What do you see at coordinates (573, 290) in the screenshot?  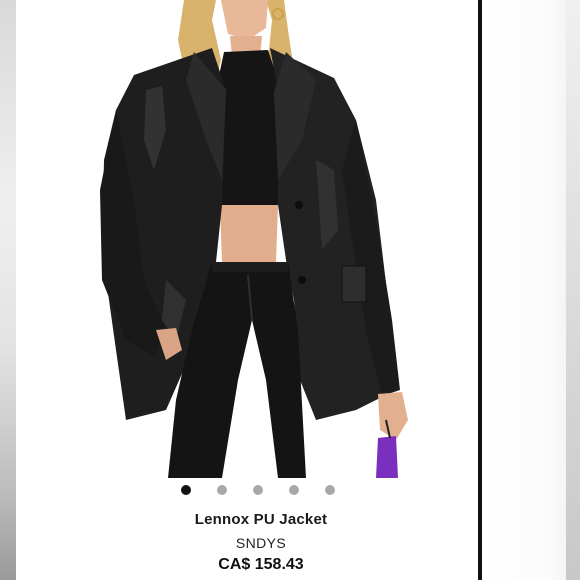 I see `background-right-edge` at bounding box center [573, 290].